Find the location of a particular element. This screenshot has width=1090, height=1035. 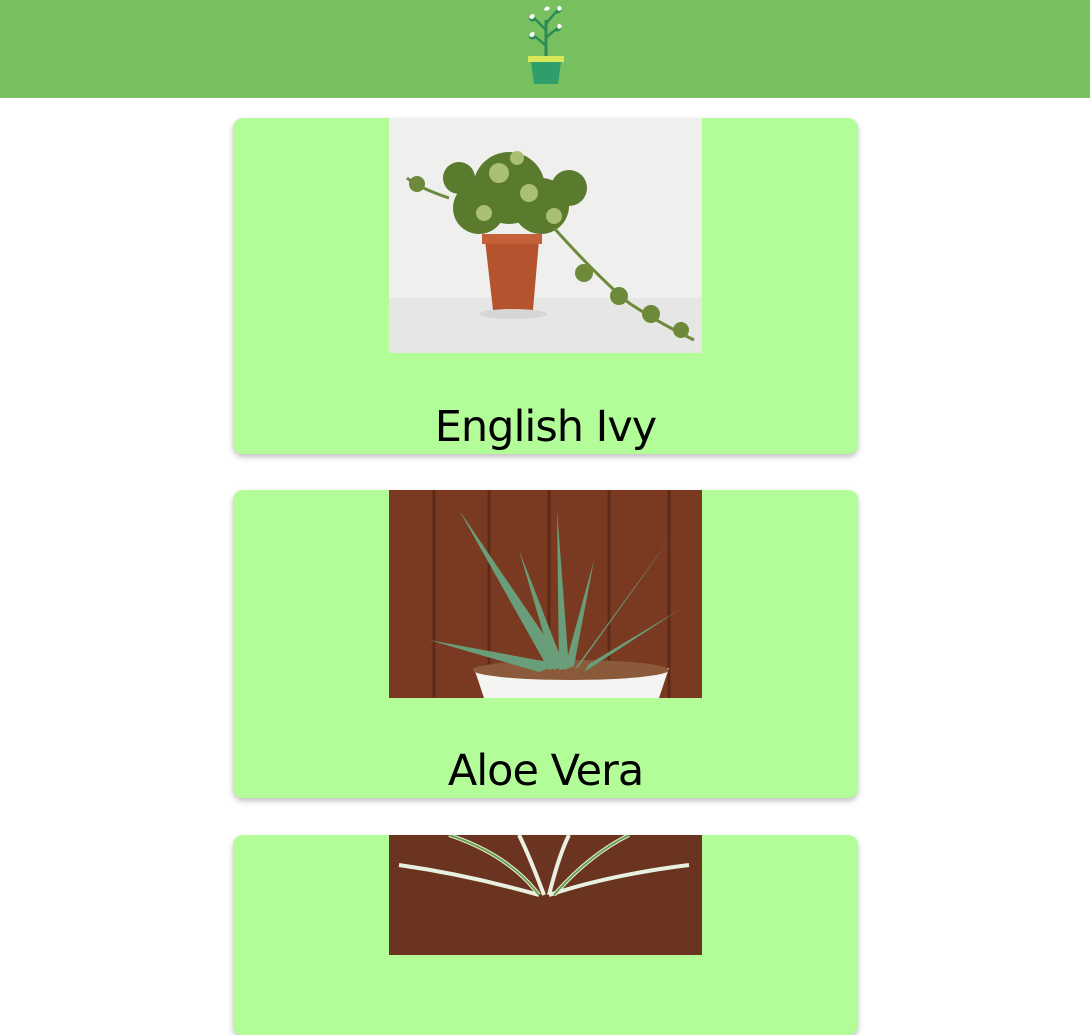

plant-card is located at coordinates (545, 935).